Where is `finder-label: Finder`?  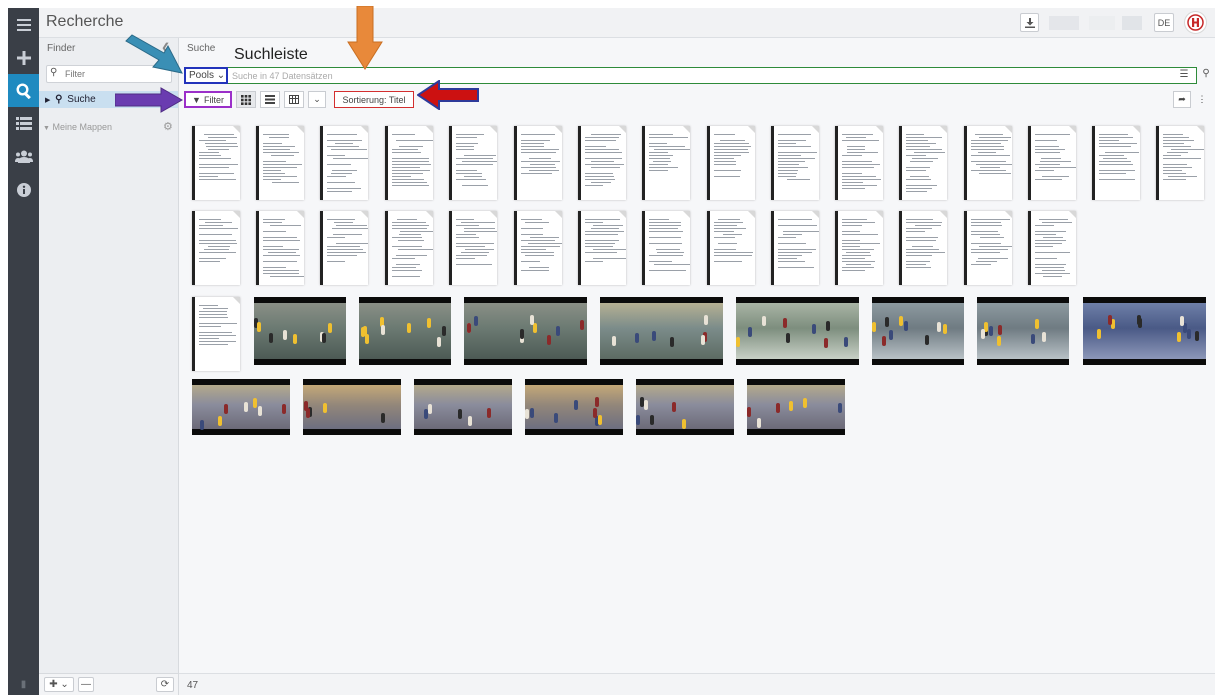
finder-label: Finder is located at coordinates (61, 48).